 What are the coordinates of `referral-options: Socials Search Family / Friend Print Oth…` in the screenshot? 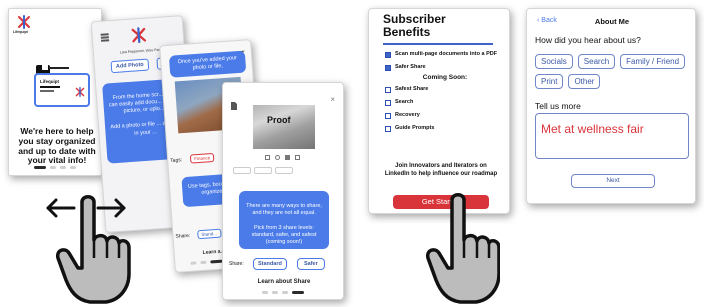 It's located at (615, 71).